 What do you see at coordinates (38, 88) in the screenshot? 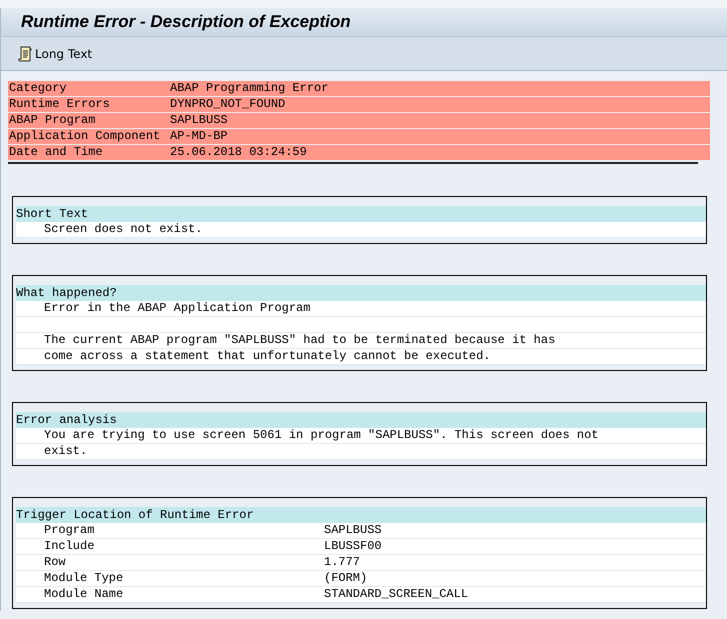
I see `header-label: Category` at bounding box center [38, 88].